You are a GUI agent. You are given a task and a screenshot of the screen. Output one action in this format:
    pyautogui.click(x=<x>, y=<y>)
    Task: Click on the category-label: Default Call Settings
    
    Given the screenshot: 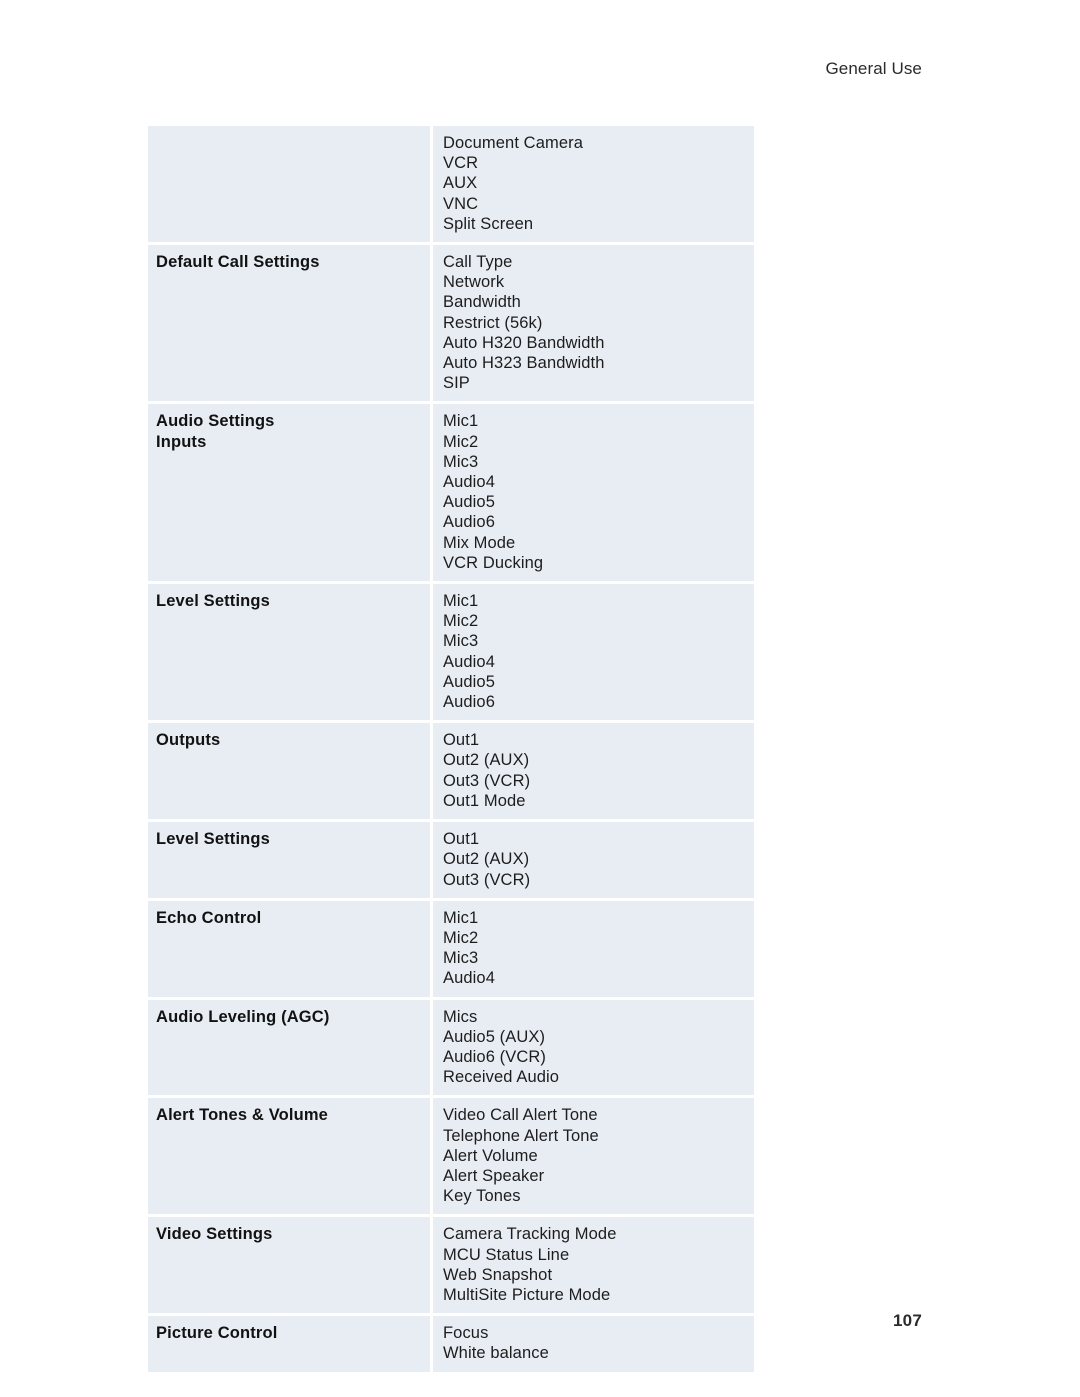 What is the action you would take?
    pyautogui.click(x=238, y=262)
    